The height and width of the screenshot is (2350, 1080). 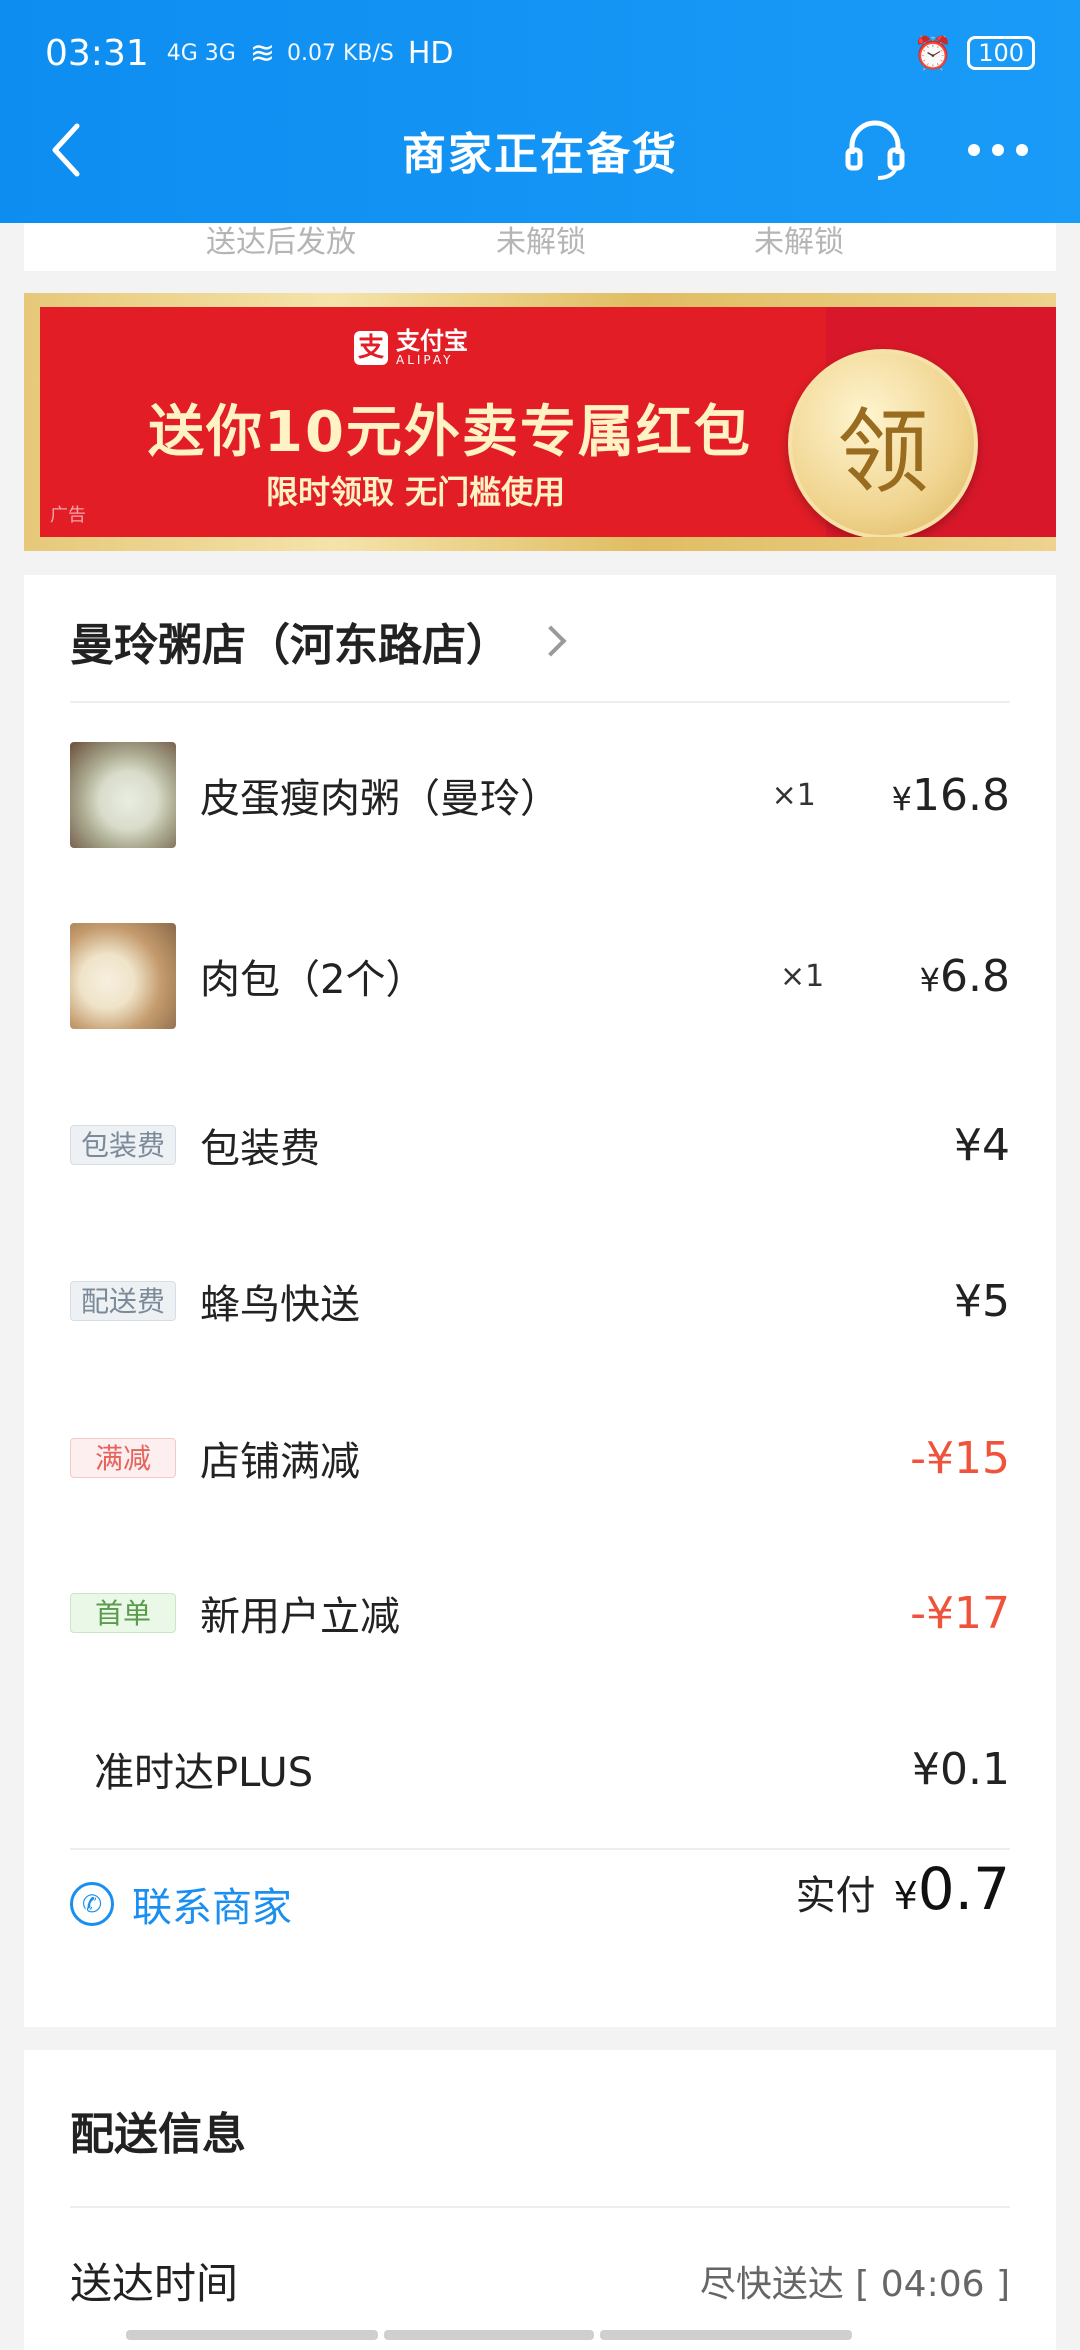 What do you see at coordinates (123, 1613) in the screenshot?
I see `fee-badge: 首单` at bounding box center [123, 1613].